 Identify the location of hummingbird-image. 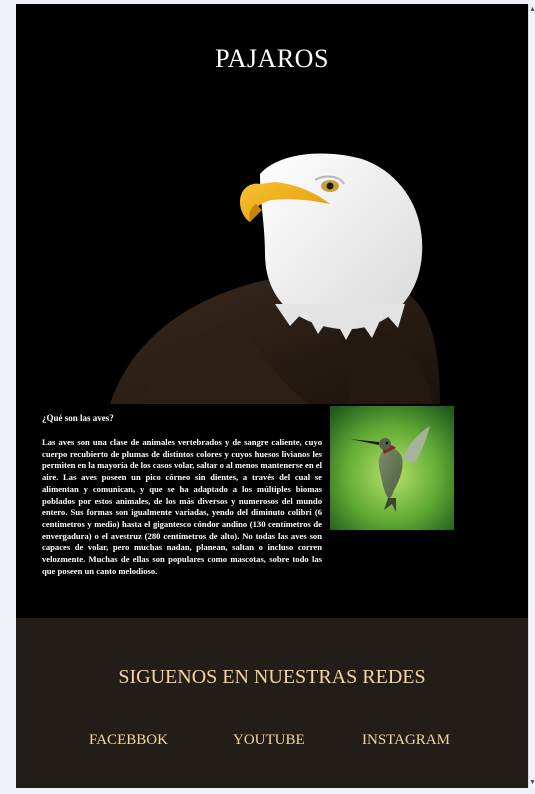
(392, 468).